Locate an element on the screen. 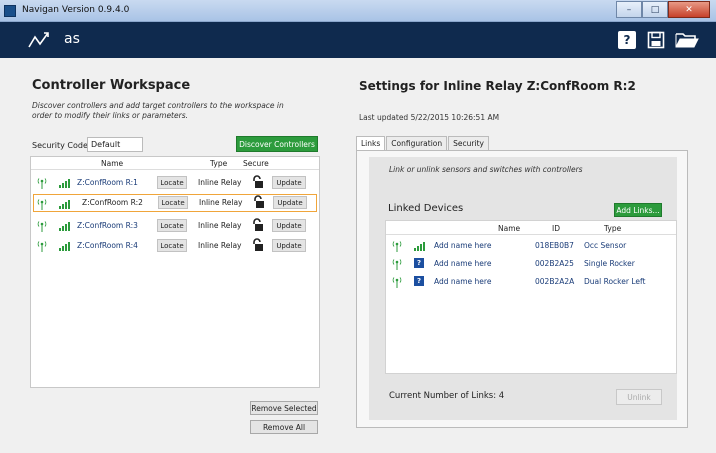 The width and height of the screenshot is (716, 453). help-icon: ? is located at coordinates (627, 40).